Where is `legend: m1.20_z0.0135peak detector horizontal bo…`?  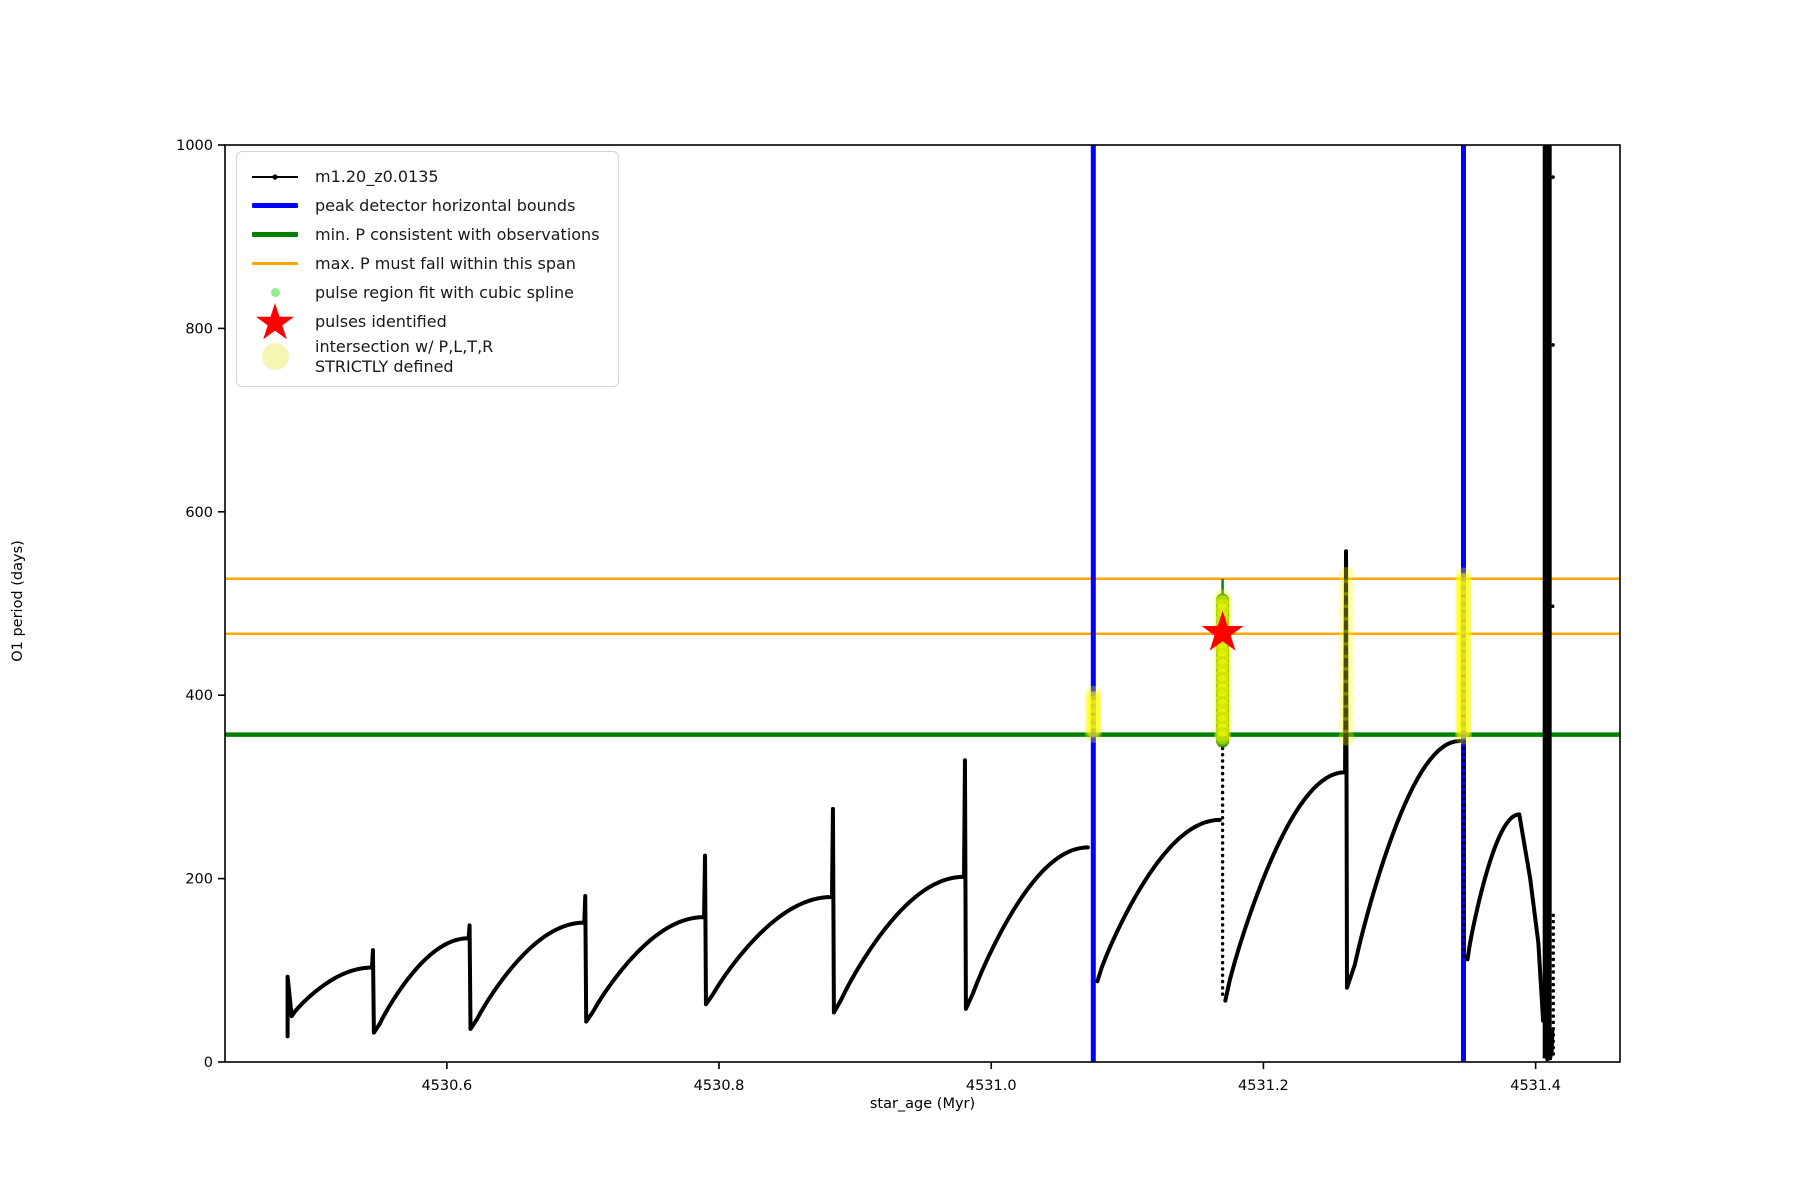 legend: m1.20_z0.0135peak detector horizontal bo… is located at coordinates (427, 269).